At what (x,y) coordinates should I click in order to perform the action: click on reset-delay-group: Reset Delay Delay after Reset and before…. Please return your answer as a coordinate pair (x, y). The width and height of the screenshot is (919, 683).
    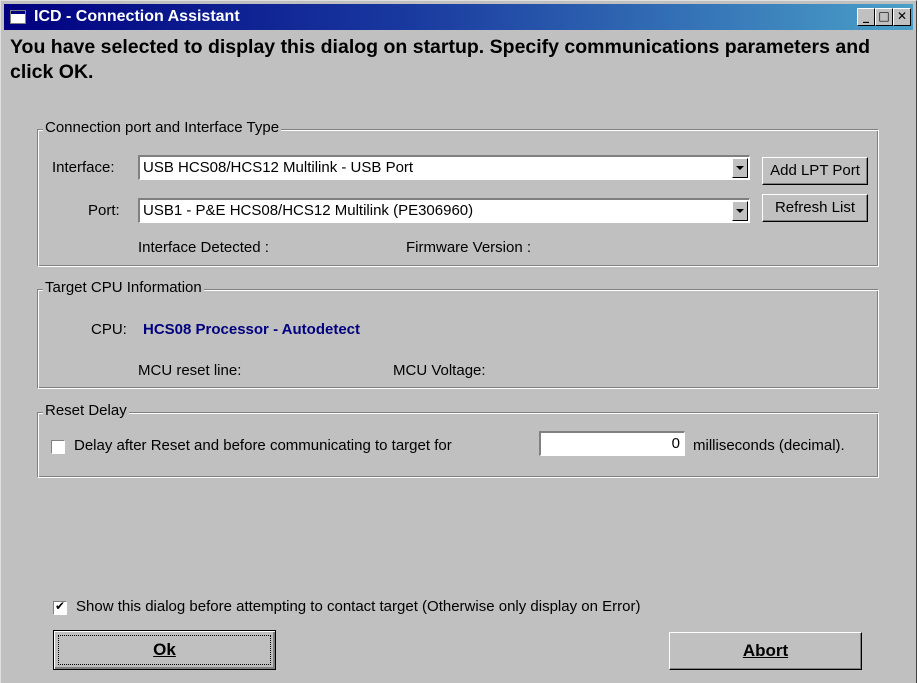
    Looking at the image, I should click on (458, 440).